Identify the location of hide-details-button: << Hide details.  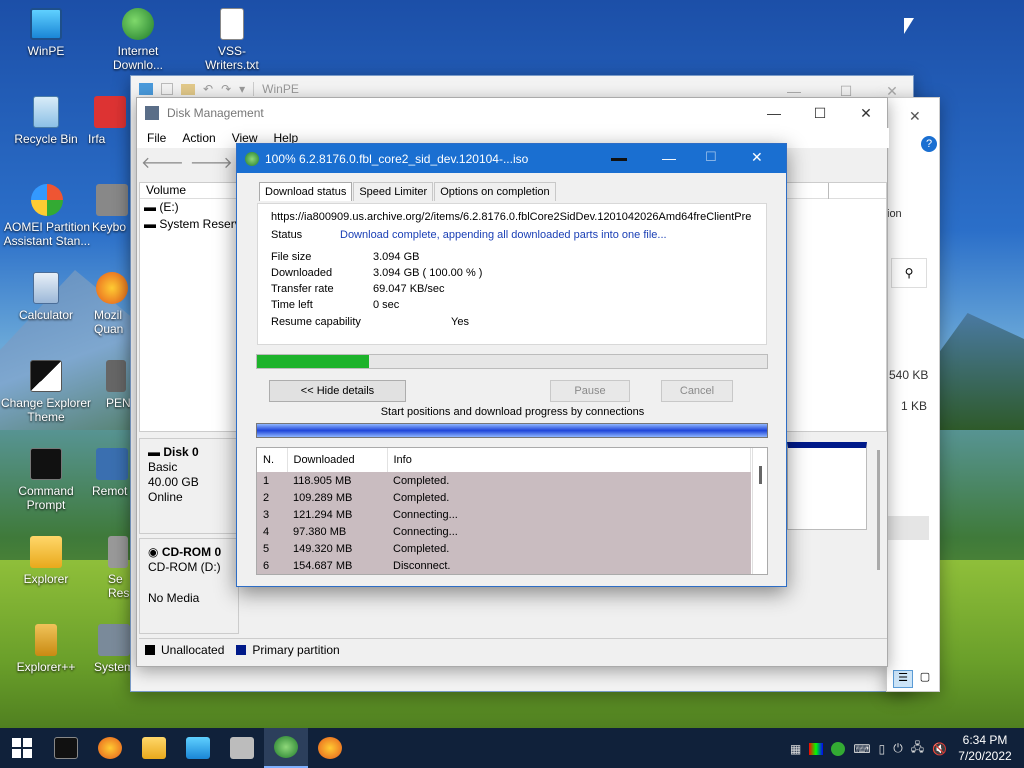
(337, 391).